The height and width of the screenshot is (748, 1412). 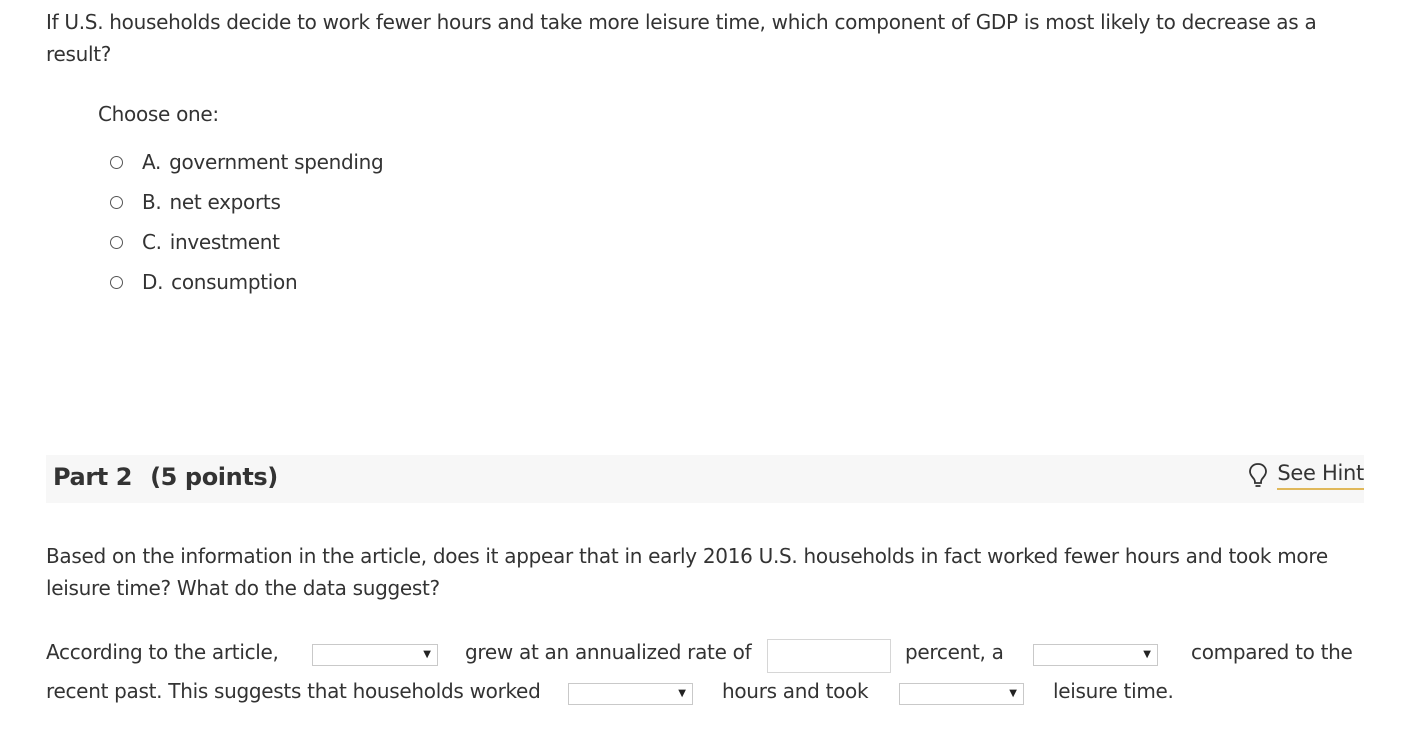 I want to click on fill-text-4: compared to the, so click(x=1272, y=652).